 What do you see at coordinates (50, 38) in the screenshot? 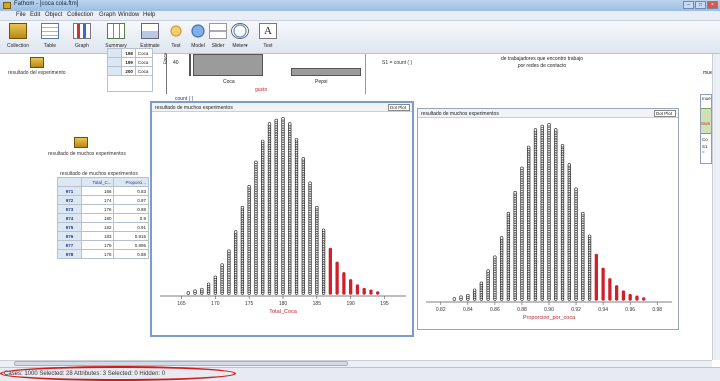
I see `tool-table: Table` at bounding box center [50, 38].